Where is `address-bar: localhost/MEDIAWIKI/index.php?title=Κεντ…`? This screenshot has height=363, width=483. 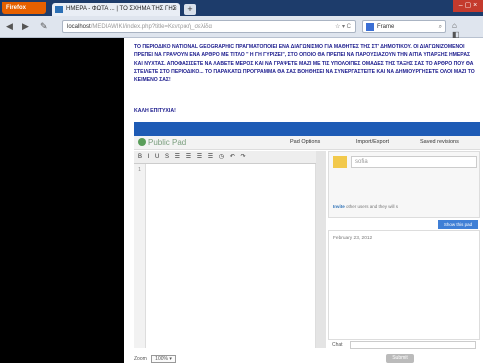 address-bar: localhost/MEDIAWIKI/index.php?title=Κεντ… is located at coordinates (209, 26).